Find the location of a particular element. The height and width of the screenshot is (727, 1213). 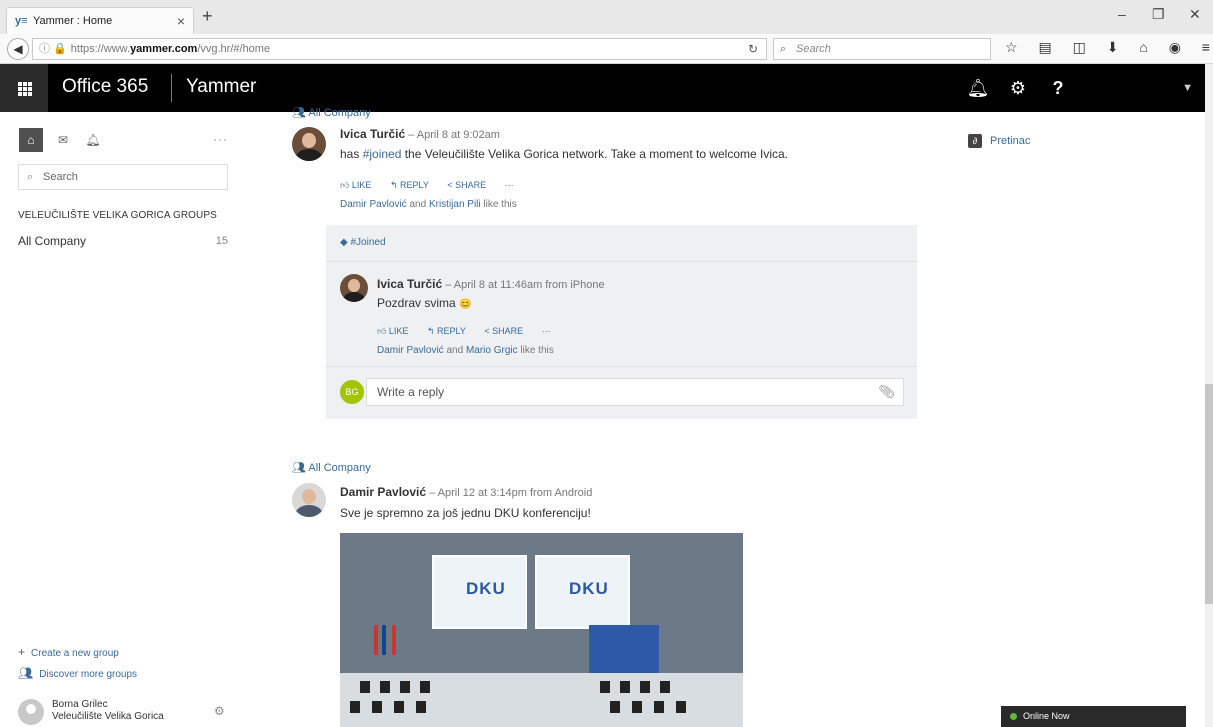

online-now-chat: Online Now is located at coordinates (1093, 716).